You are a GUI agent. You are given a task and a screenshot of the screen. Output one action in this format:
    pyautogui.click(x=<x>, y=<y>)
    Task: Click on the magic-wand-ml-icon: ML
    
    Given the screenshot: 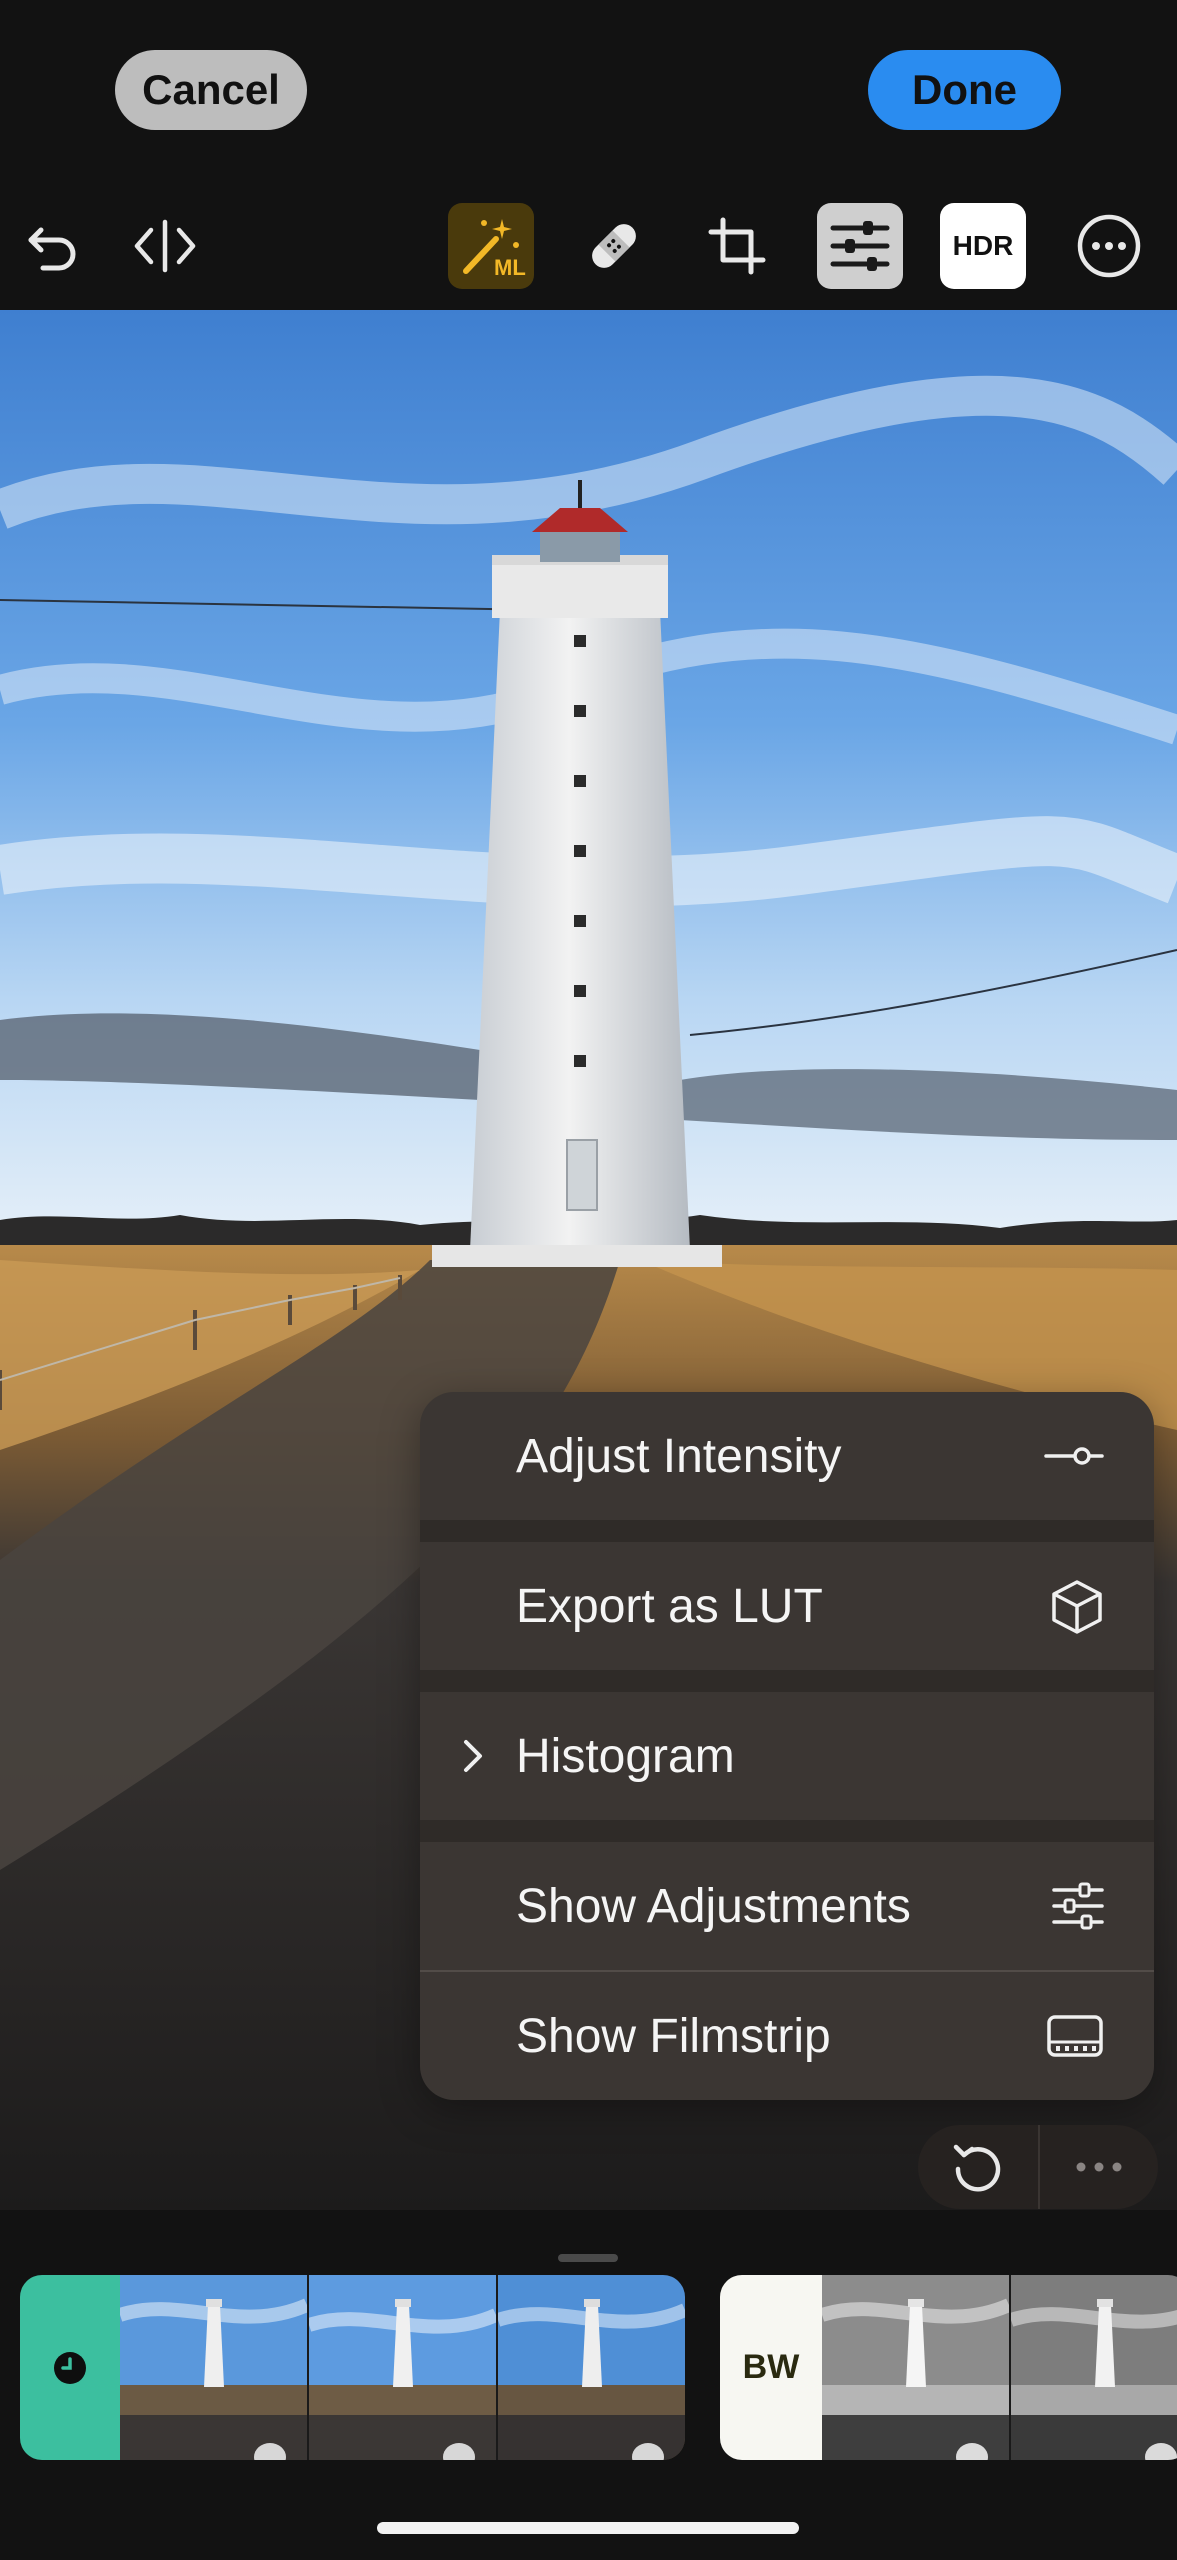 What is the action you would take?
    pyautogui.click(x=494, y=249)
    